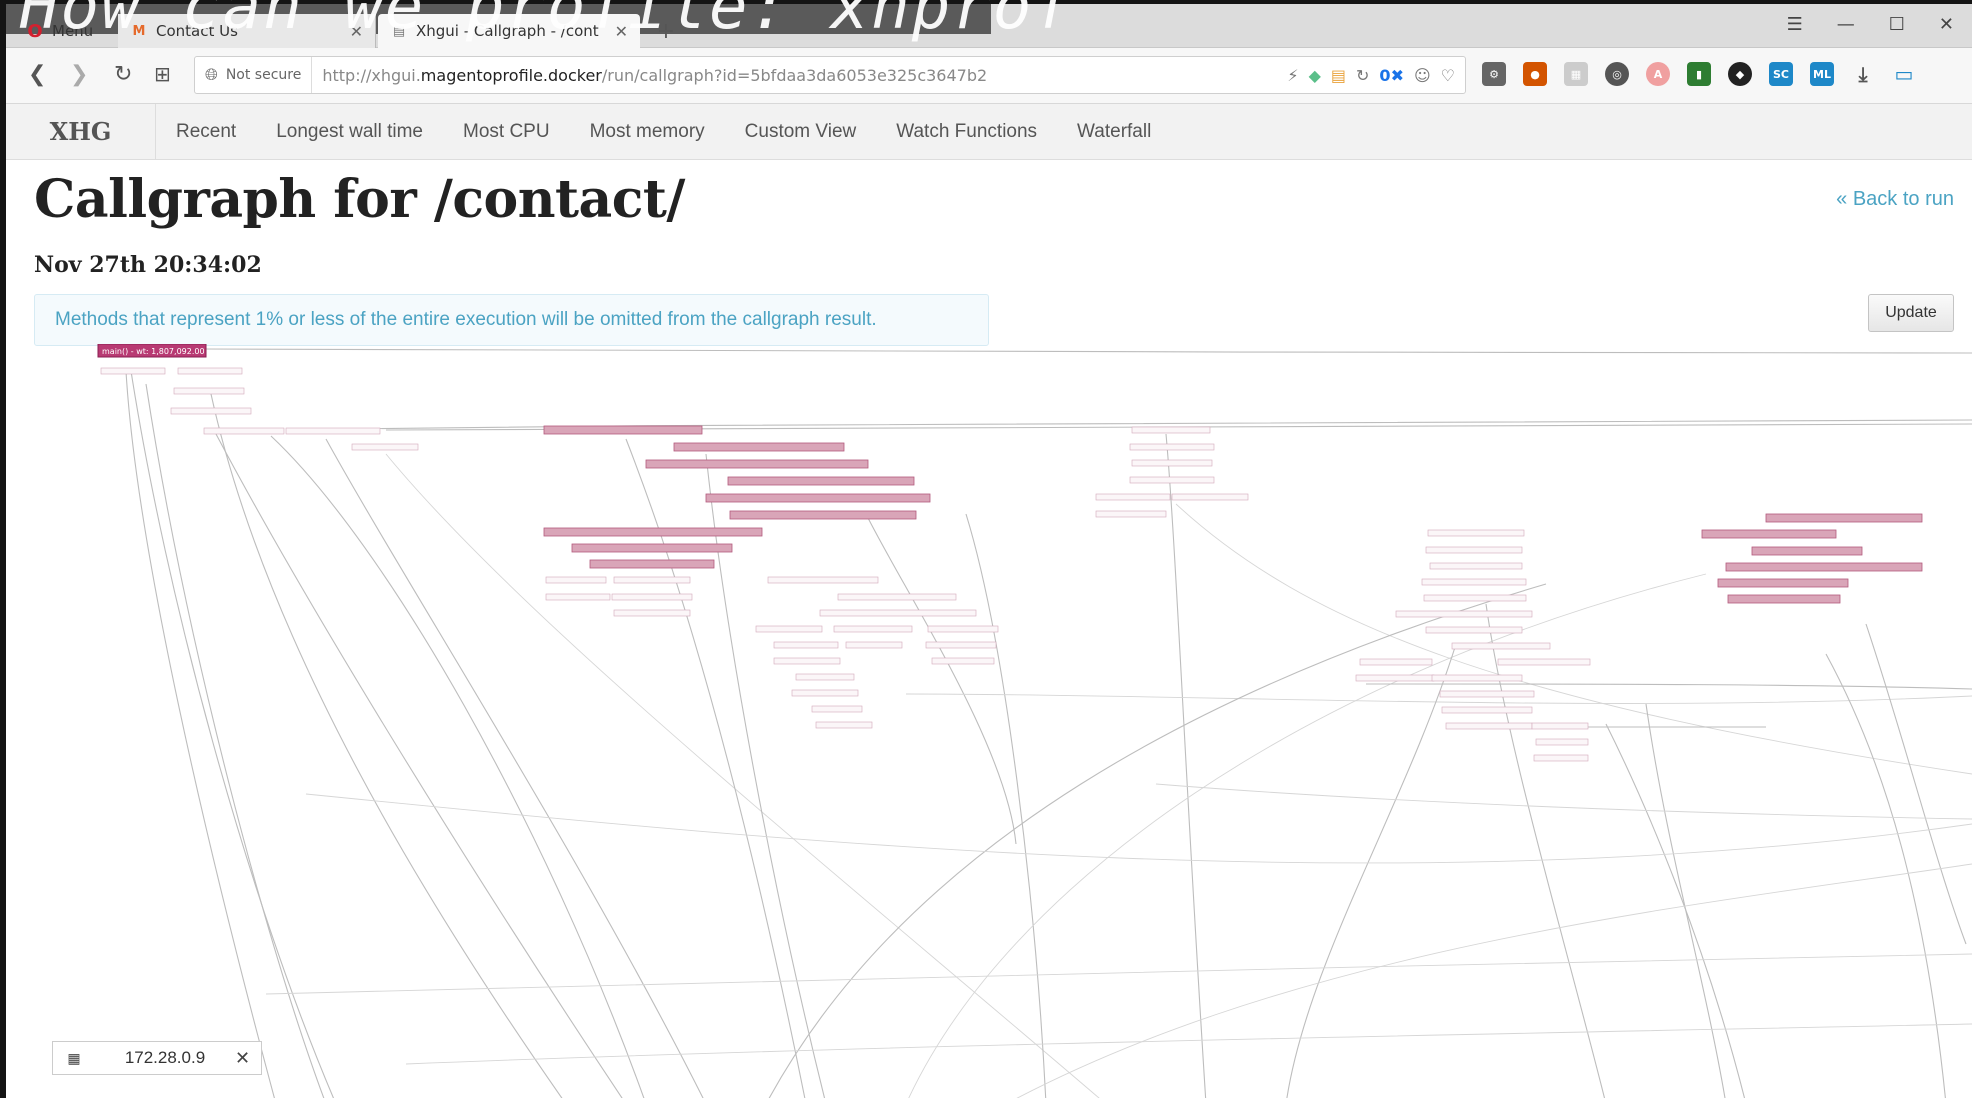  Describe the element at coordinates (1781, 74) in the screenshot. I see `sc-extension-icon: SC` at that location.